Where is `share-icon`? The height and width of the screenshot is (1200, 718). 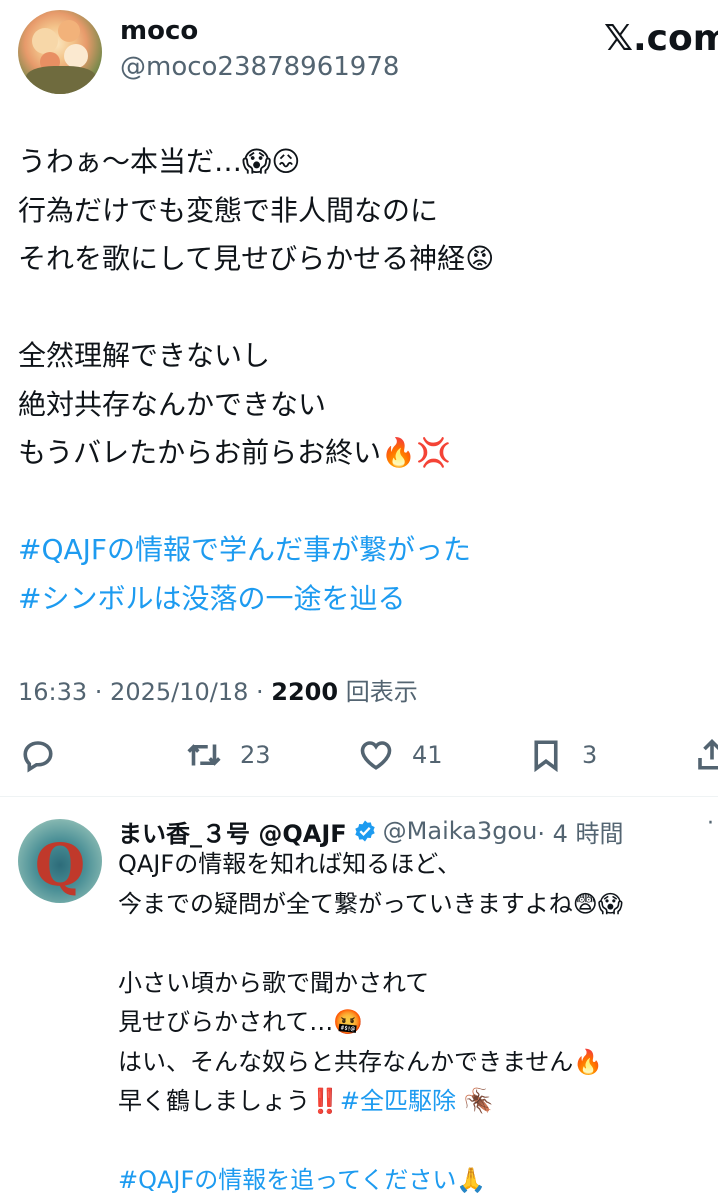 share-icon is located at coordinates (708, 754).